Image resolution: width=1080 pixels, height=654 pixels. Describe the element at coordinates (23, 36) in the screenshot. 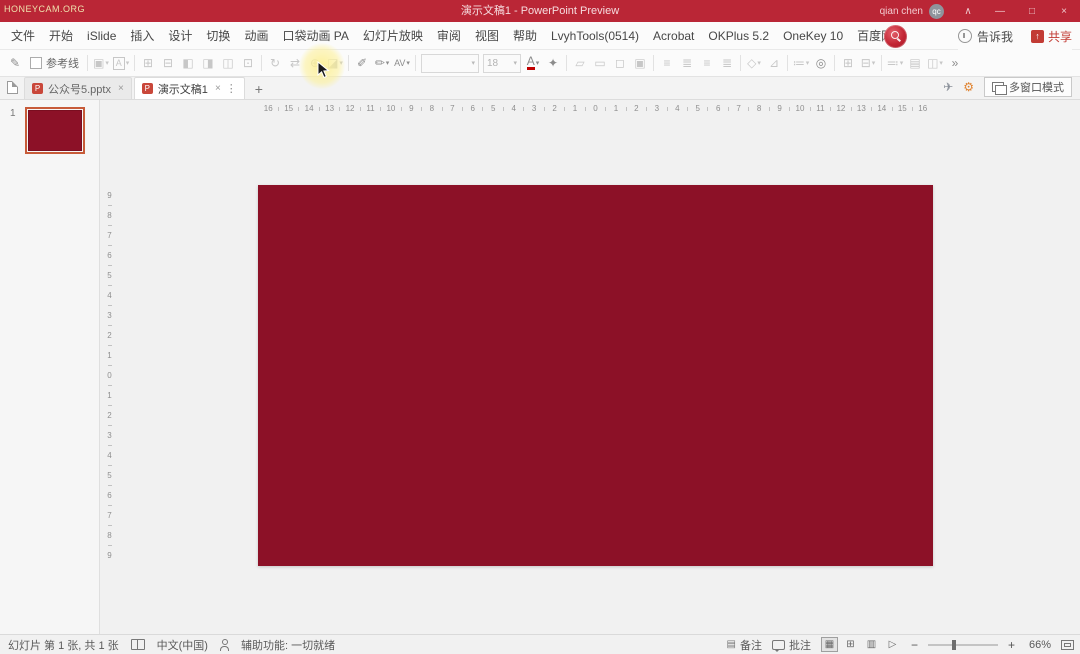

I see `menu-item-file: 文件` at that location.